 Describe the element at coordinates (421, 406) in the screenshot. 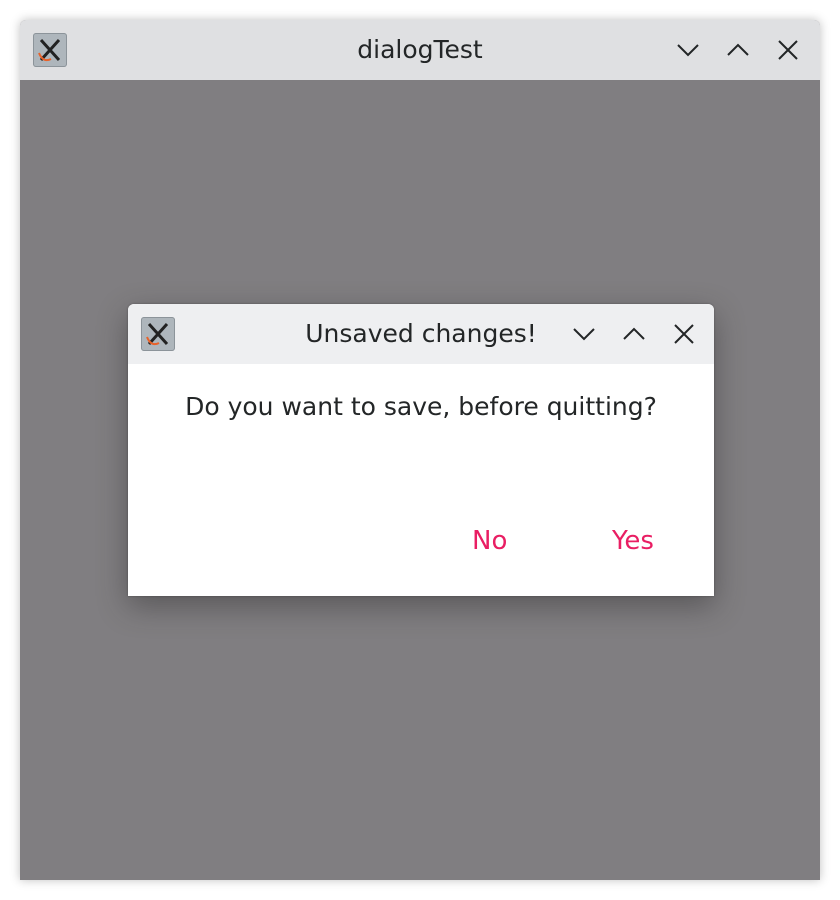

I see `dialog-message: Do you want to save, before quitting?` at that location.